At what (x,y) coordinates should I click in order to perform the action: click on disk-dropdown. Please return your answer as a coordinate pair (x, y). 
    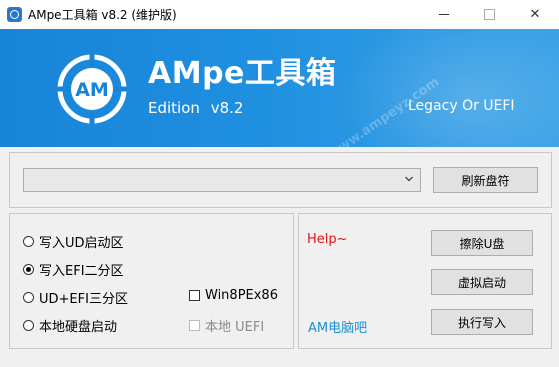
    Looking at the image, I should click on (222, 180).